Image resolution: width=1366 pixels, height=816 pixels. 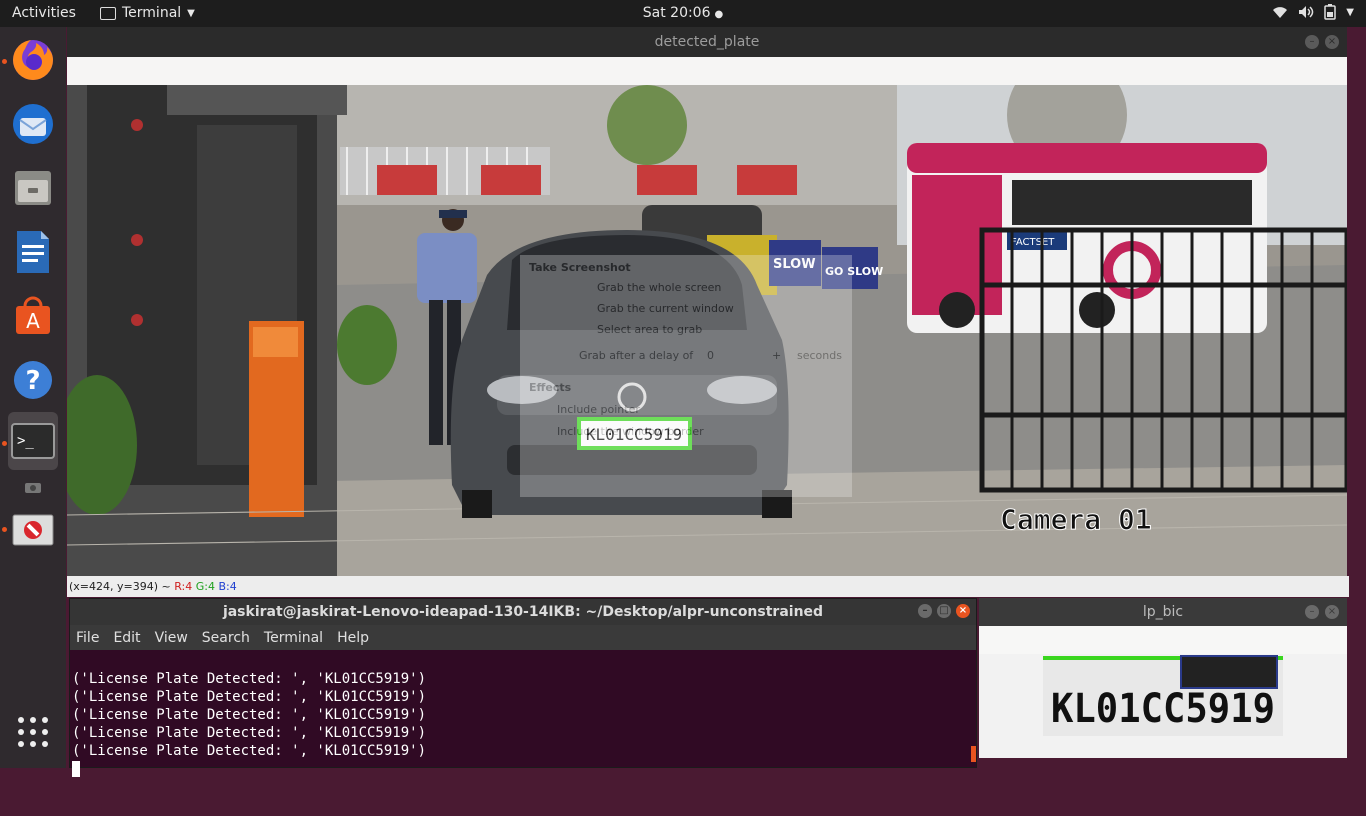 I want to click on dock-files, so click(x=33, y=188).